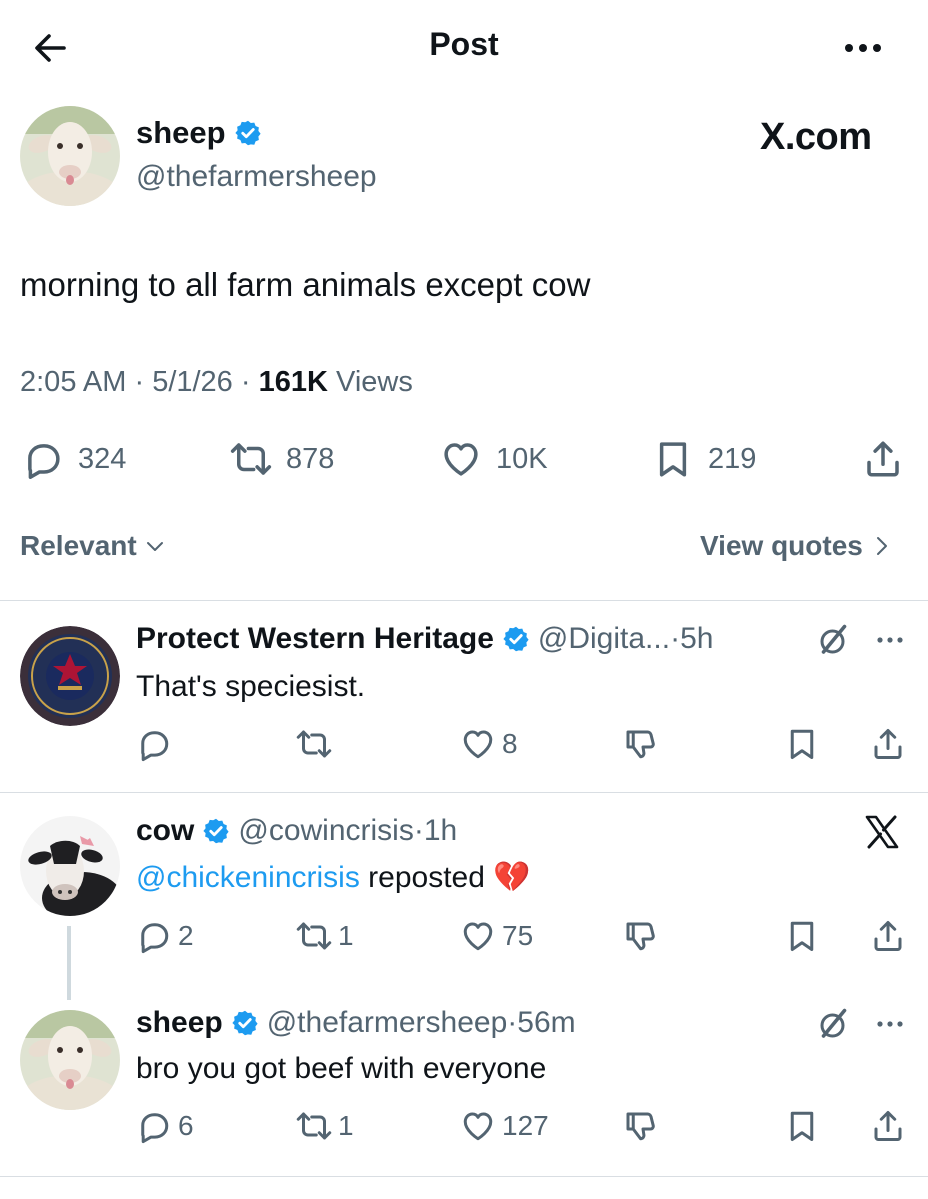 The width and height of the screenshot is (928, 1199). I want to click on reply-button, so click(157, 744).